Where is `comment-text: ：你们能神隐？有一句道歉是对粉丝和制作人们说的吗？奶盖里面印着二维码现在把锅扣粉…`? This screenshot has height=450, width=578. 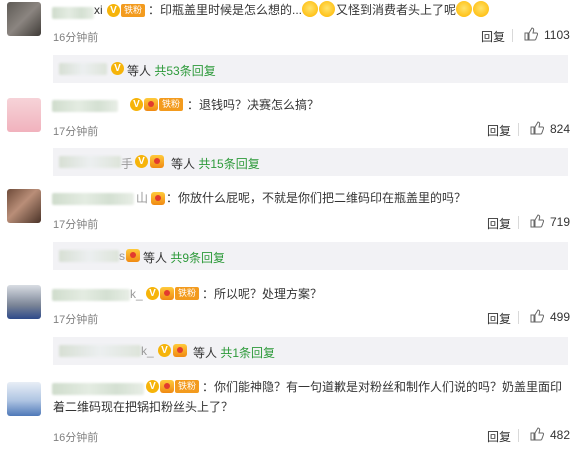
comment-text: ：你们能神隐？有一句道歉是对粉丝和制作人们说的吗？奶盖里面印着二维码现在把锅扣粉… is located at coordinates (308, 397).